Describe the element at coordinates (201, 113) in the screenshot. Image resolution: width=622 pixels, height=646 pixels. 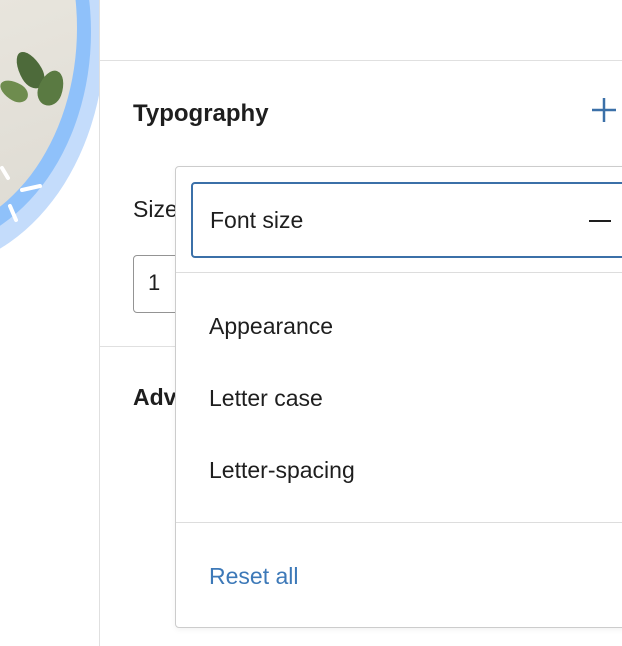
I see `typography-panel-title: Typography` at that location.